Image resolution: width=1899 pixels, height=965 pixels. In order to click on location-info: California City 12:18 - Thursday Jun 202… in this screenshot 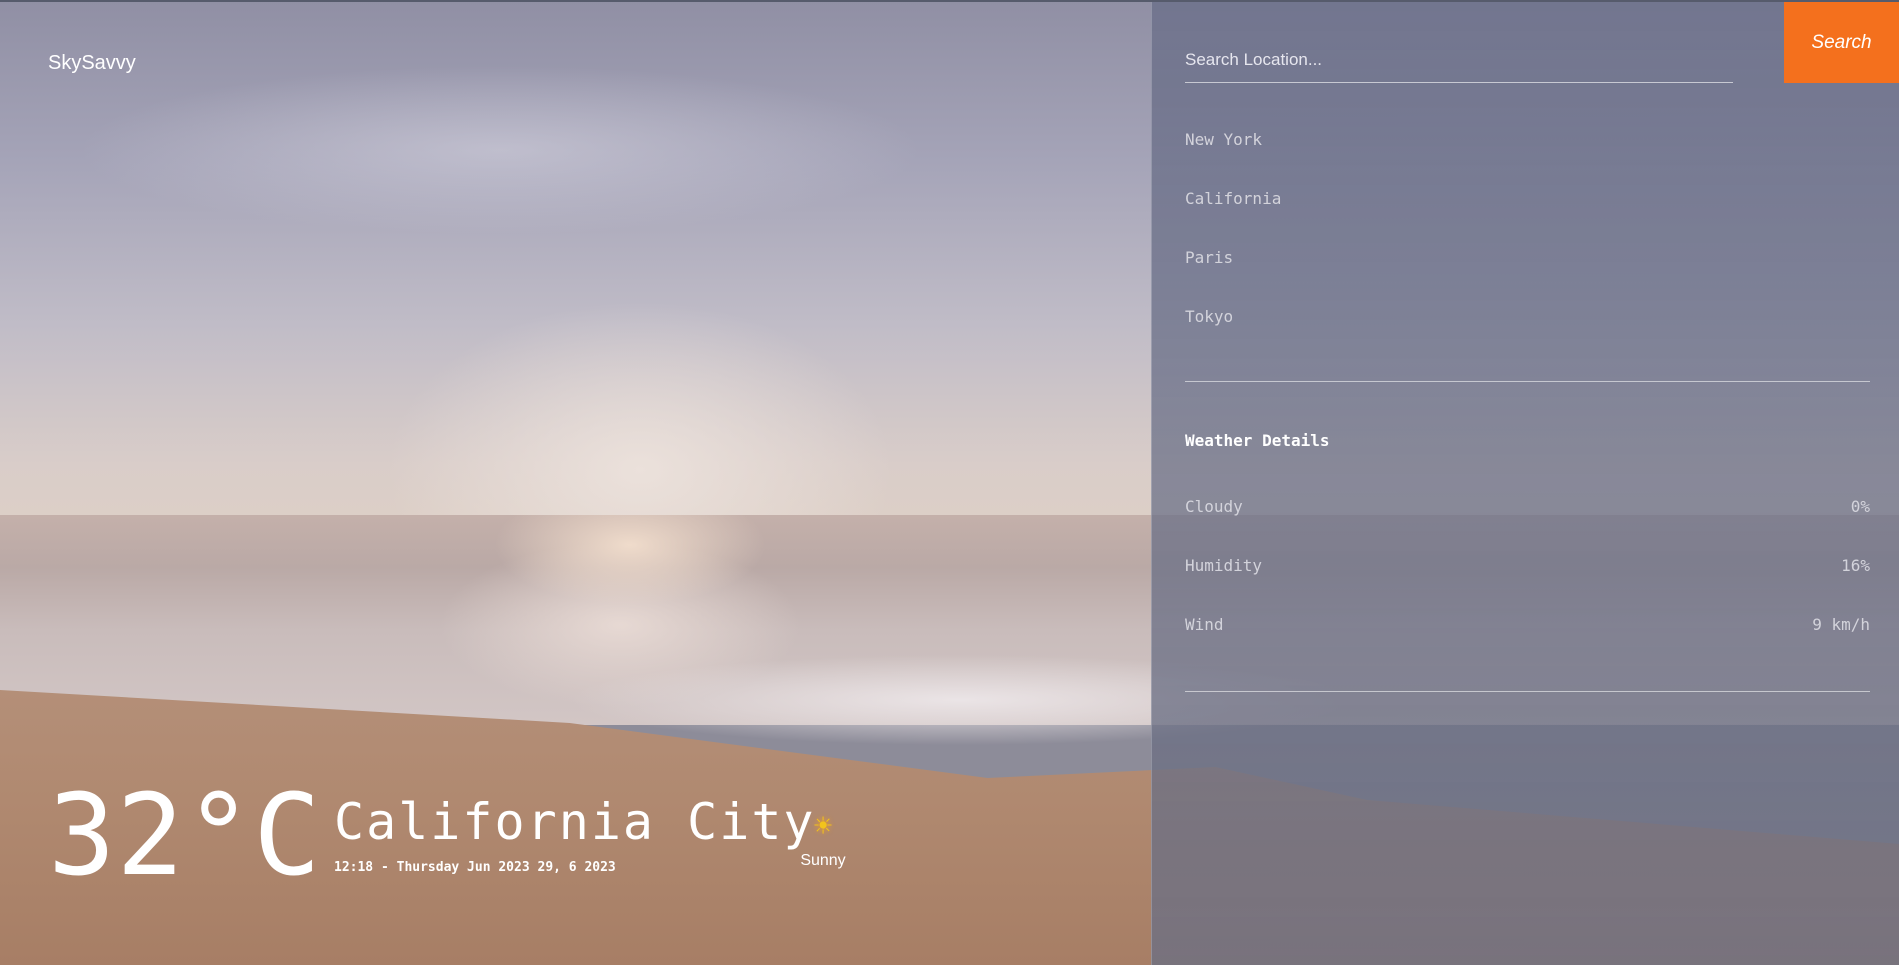, I will do `click(575, 834)`.